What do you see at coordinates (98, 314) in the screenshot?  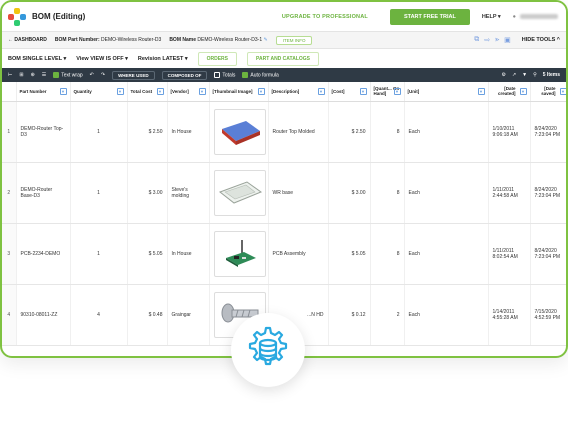 I see `cell-quantity: 4` at bounding box center [98, 314].